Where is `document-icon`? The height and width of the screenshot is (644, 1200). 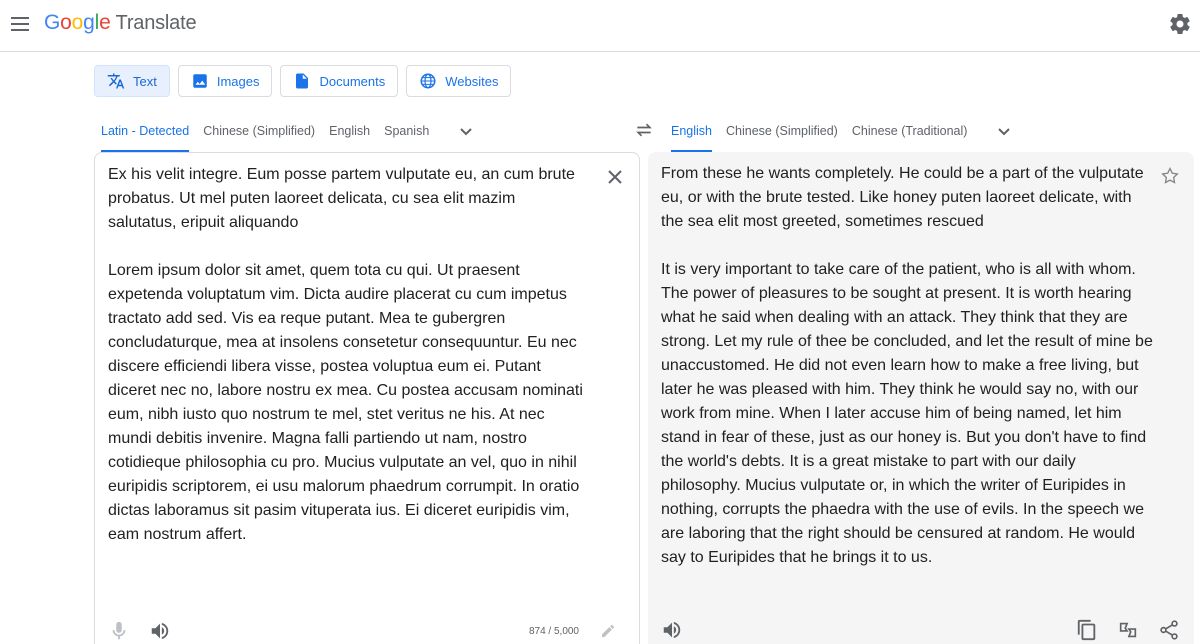 document-icon is located at coordinates (302, 81).